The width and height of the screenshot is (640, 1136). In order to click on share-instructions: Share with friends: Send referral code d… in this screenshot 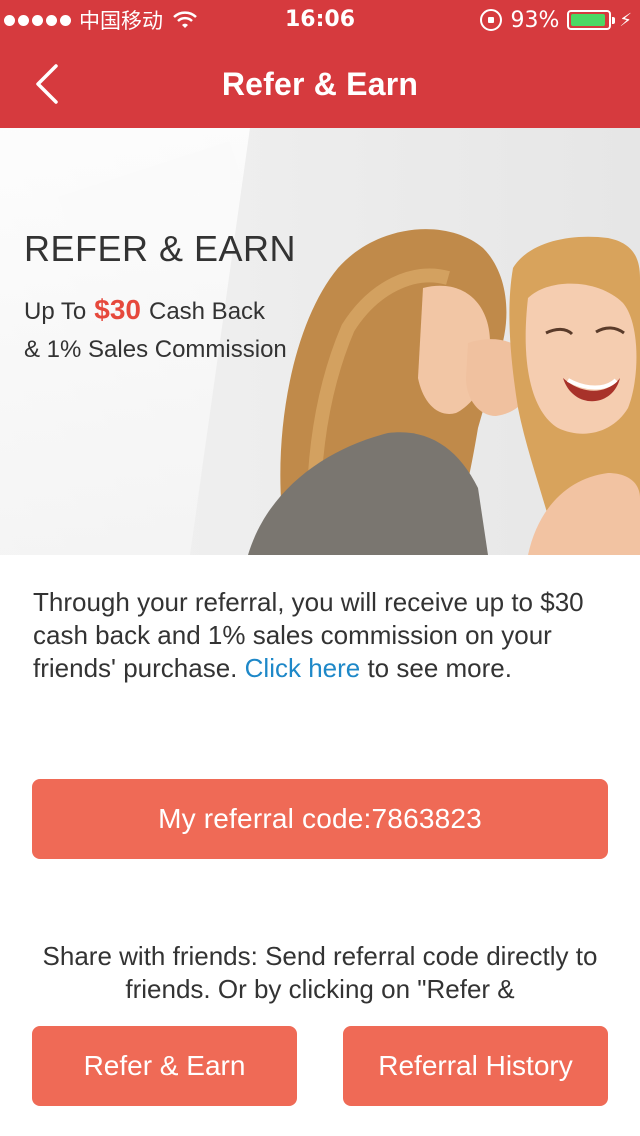, I will do `click(320, 972)`.